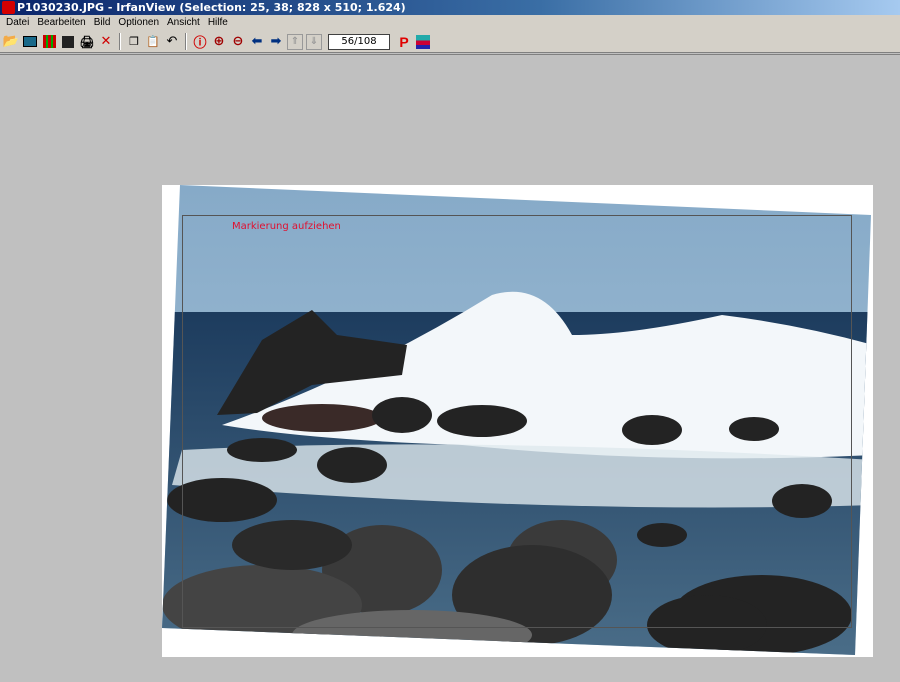  What do you see at coordinates (257, 42) in the screenshot?
I see `previous-arrow-icon: ⬅` at bounding box center [257, 42].